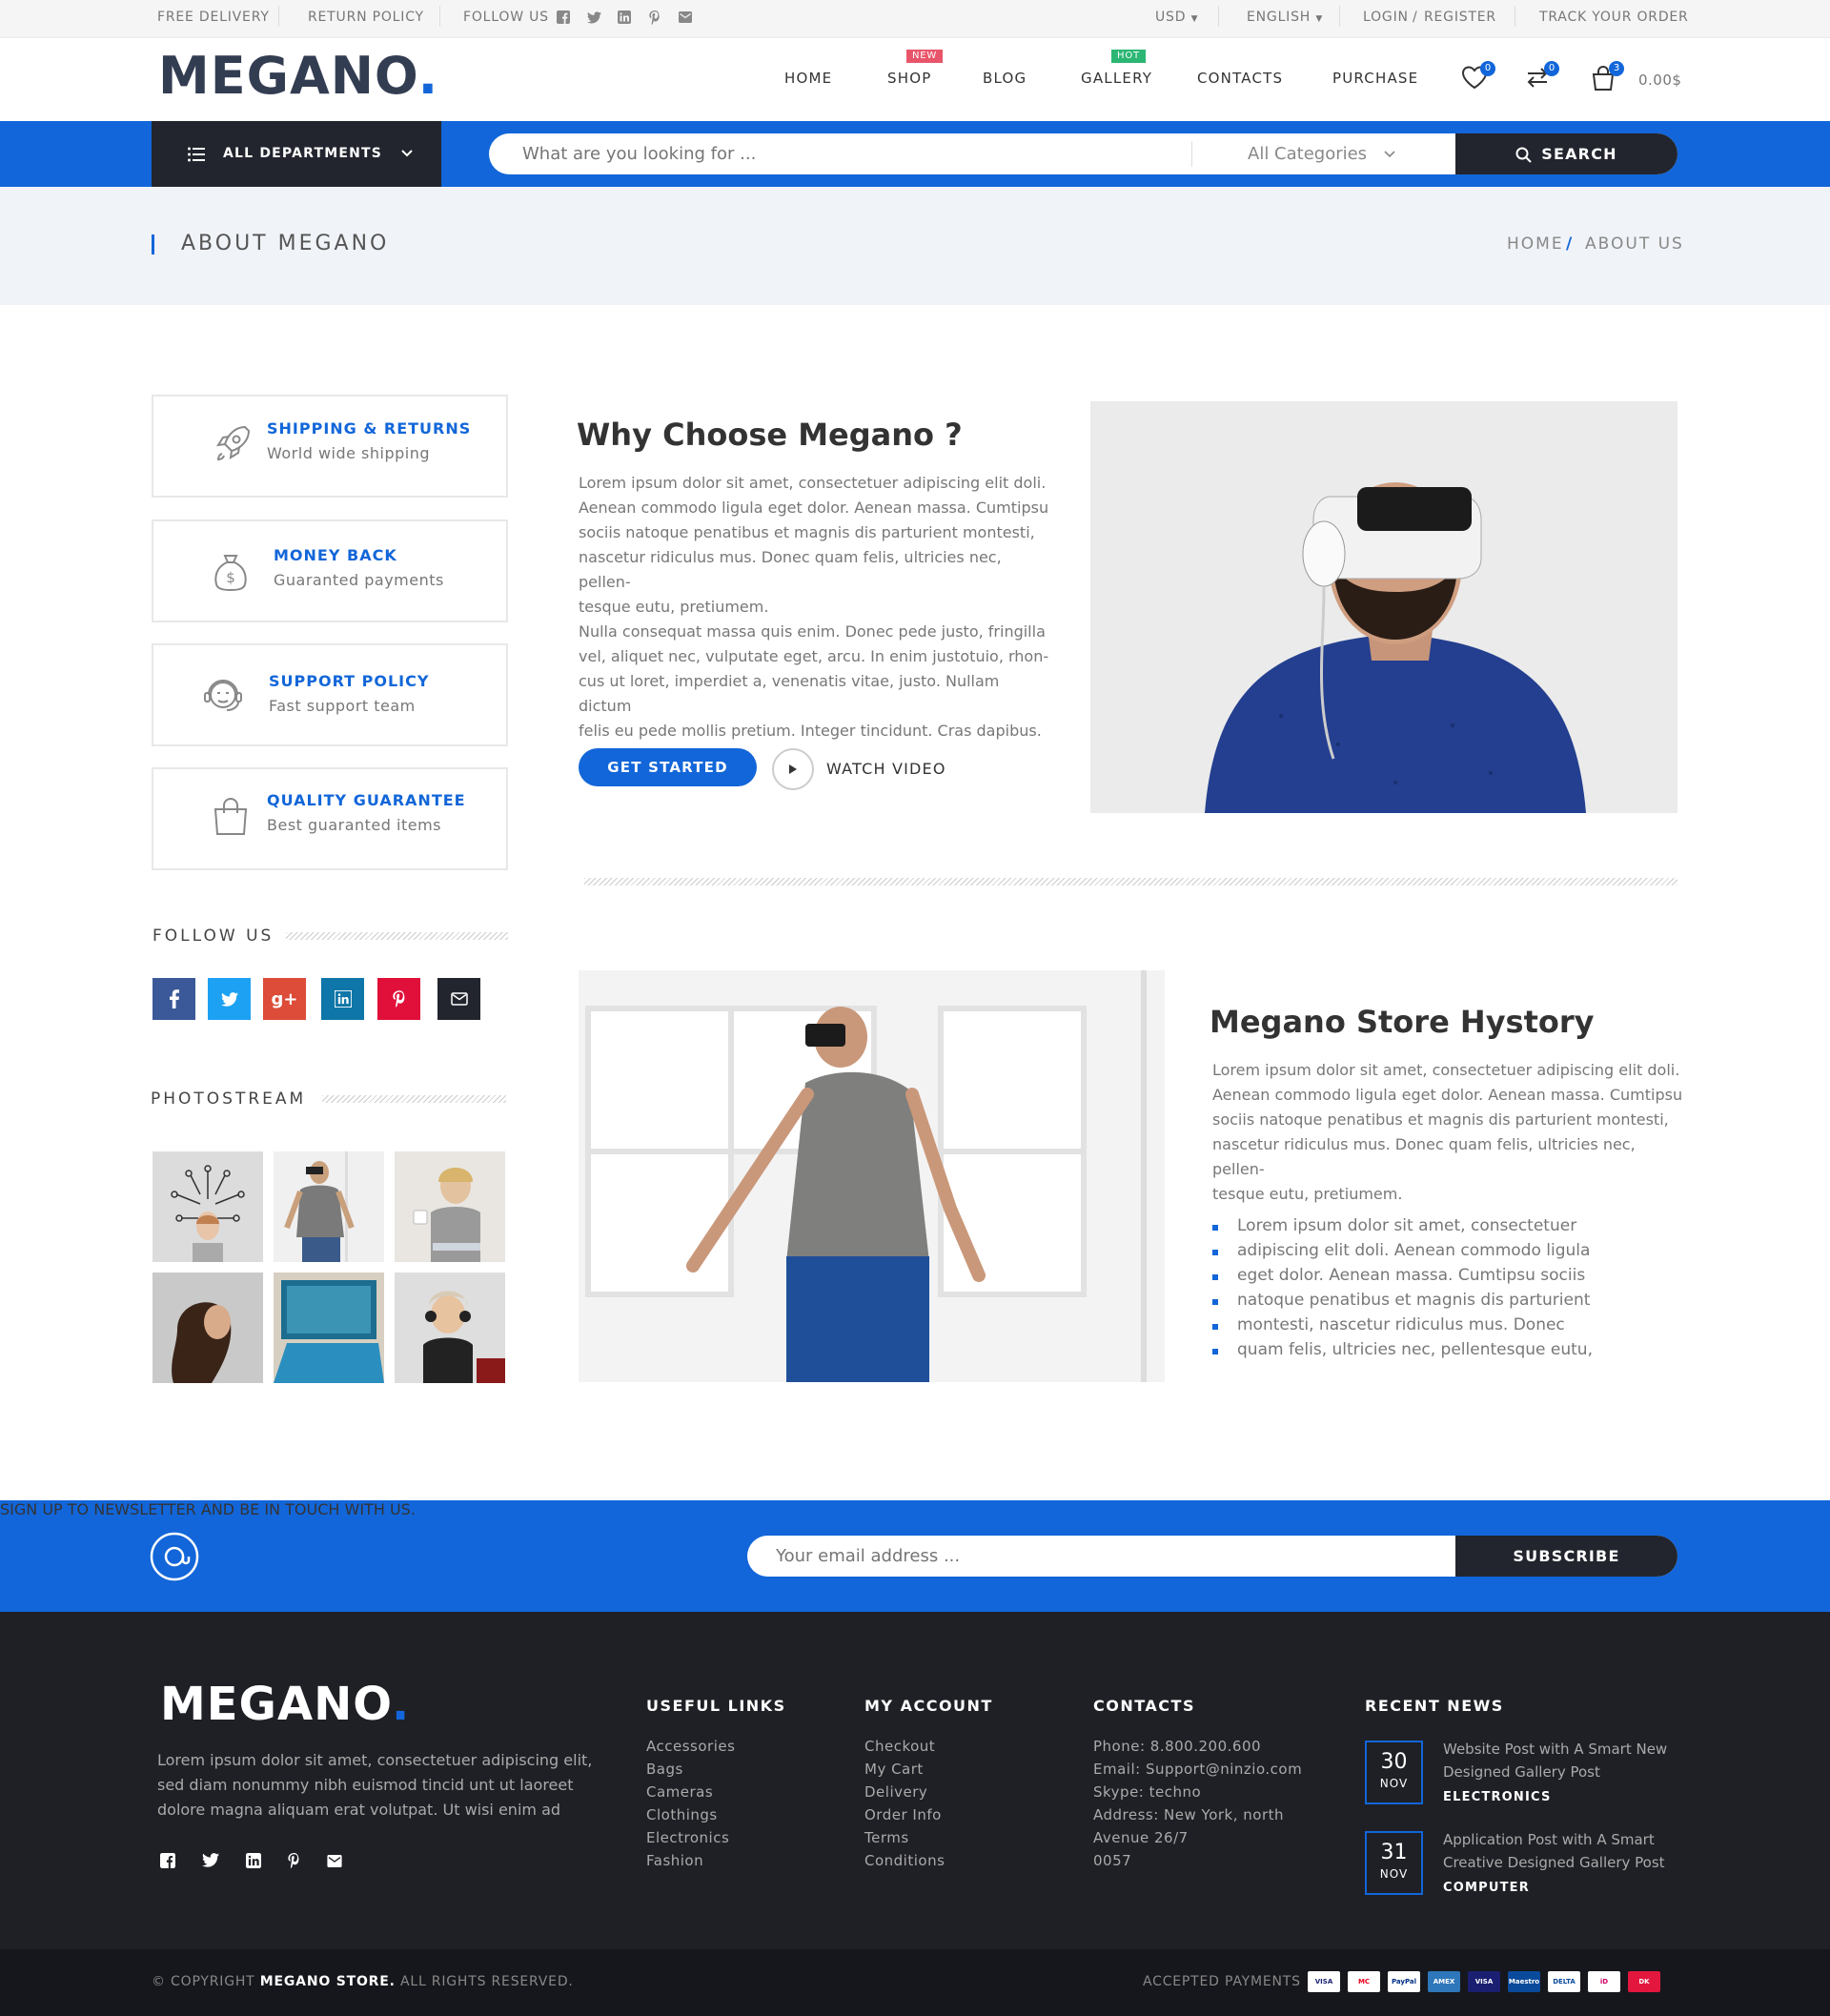 The image size is (1830, 2016). What do you see at coordinates (366, 17) in the screenshot?
I see `return-policy-link: RETURN POLICY` at bounding box center [366, 17].